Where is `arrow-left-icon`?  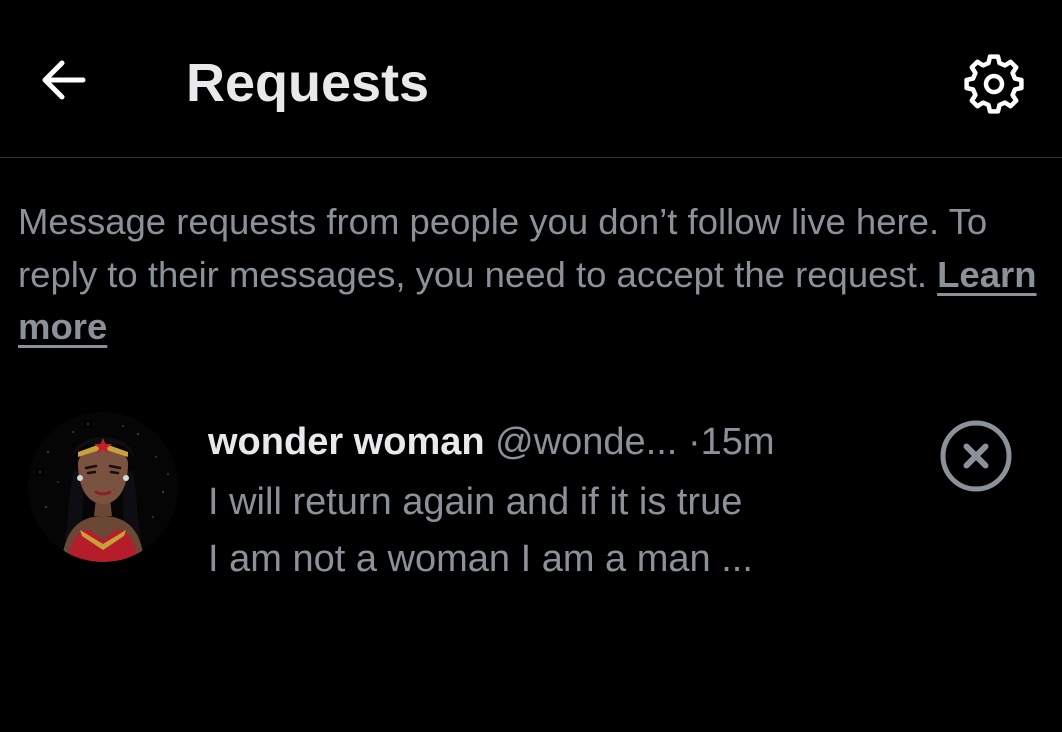
arrow-left-icon is located at coordinates (64, 80).